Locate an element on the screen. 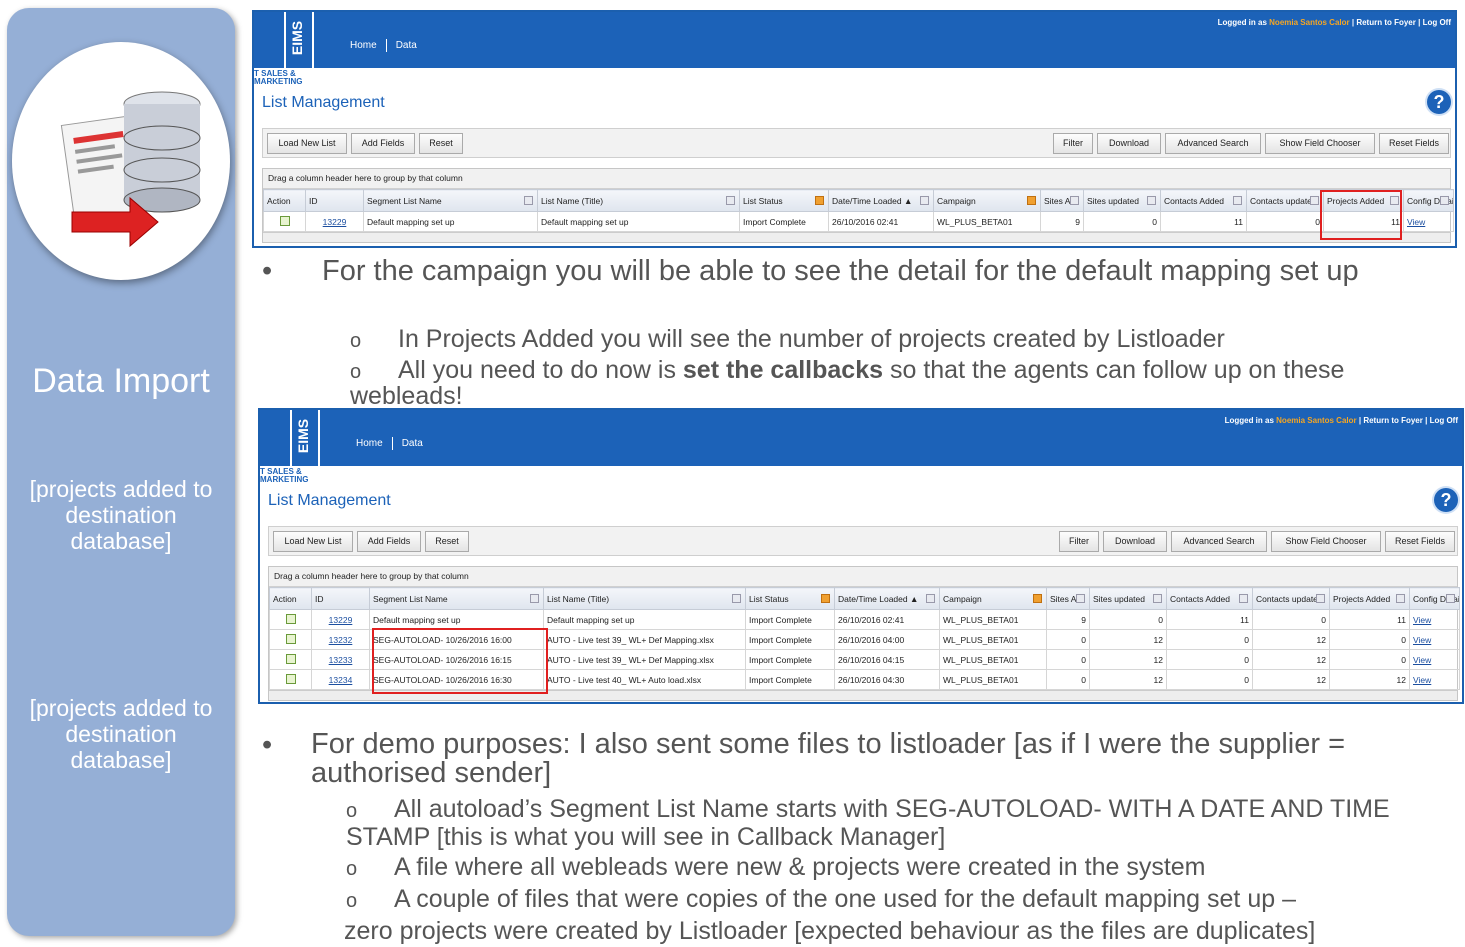 This screenshot has height=947, width=1465. status-cell: Import Complete is located at coordinates (790, 679).